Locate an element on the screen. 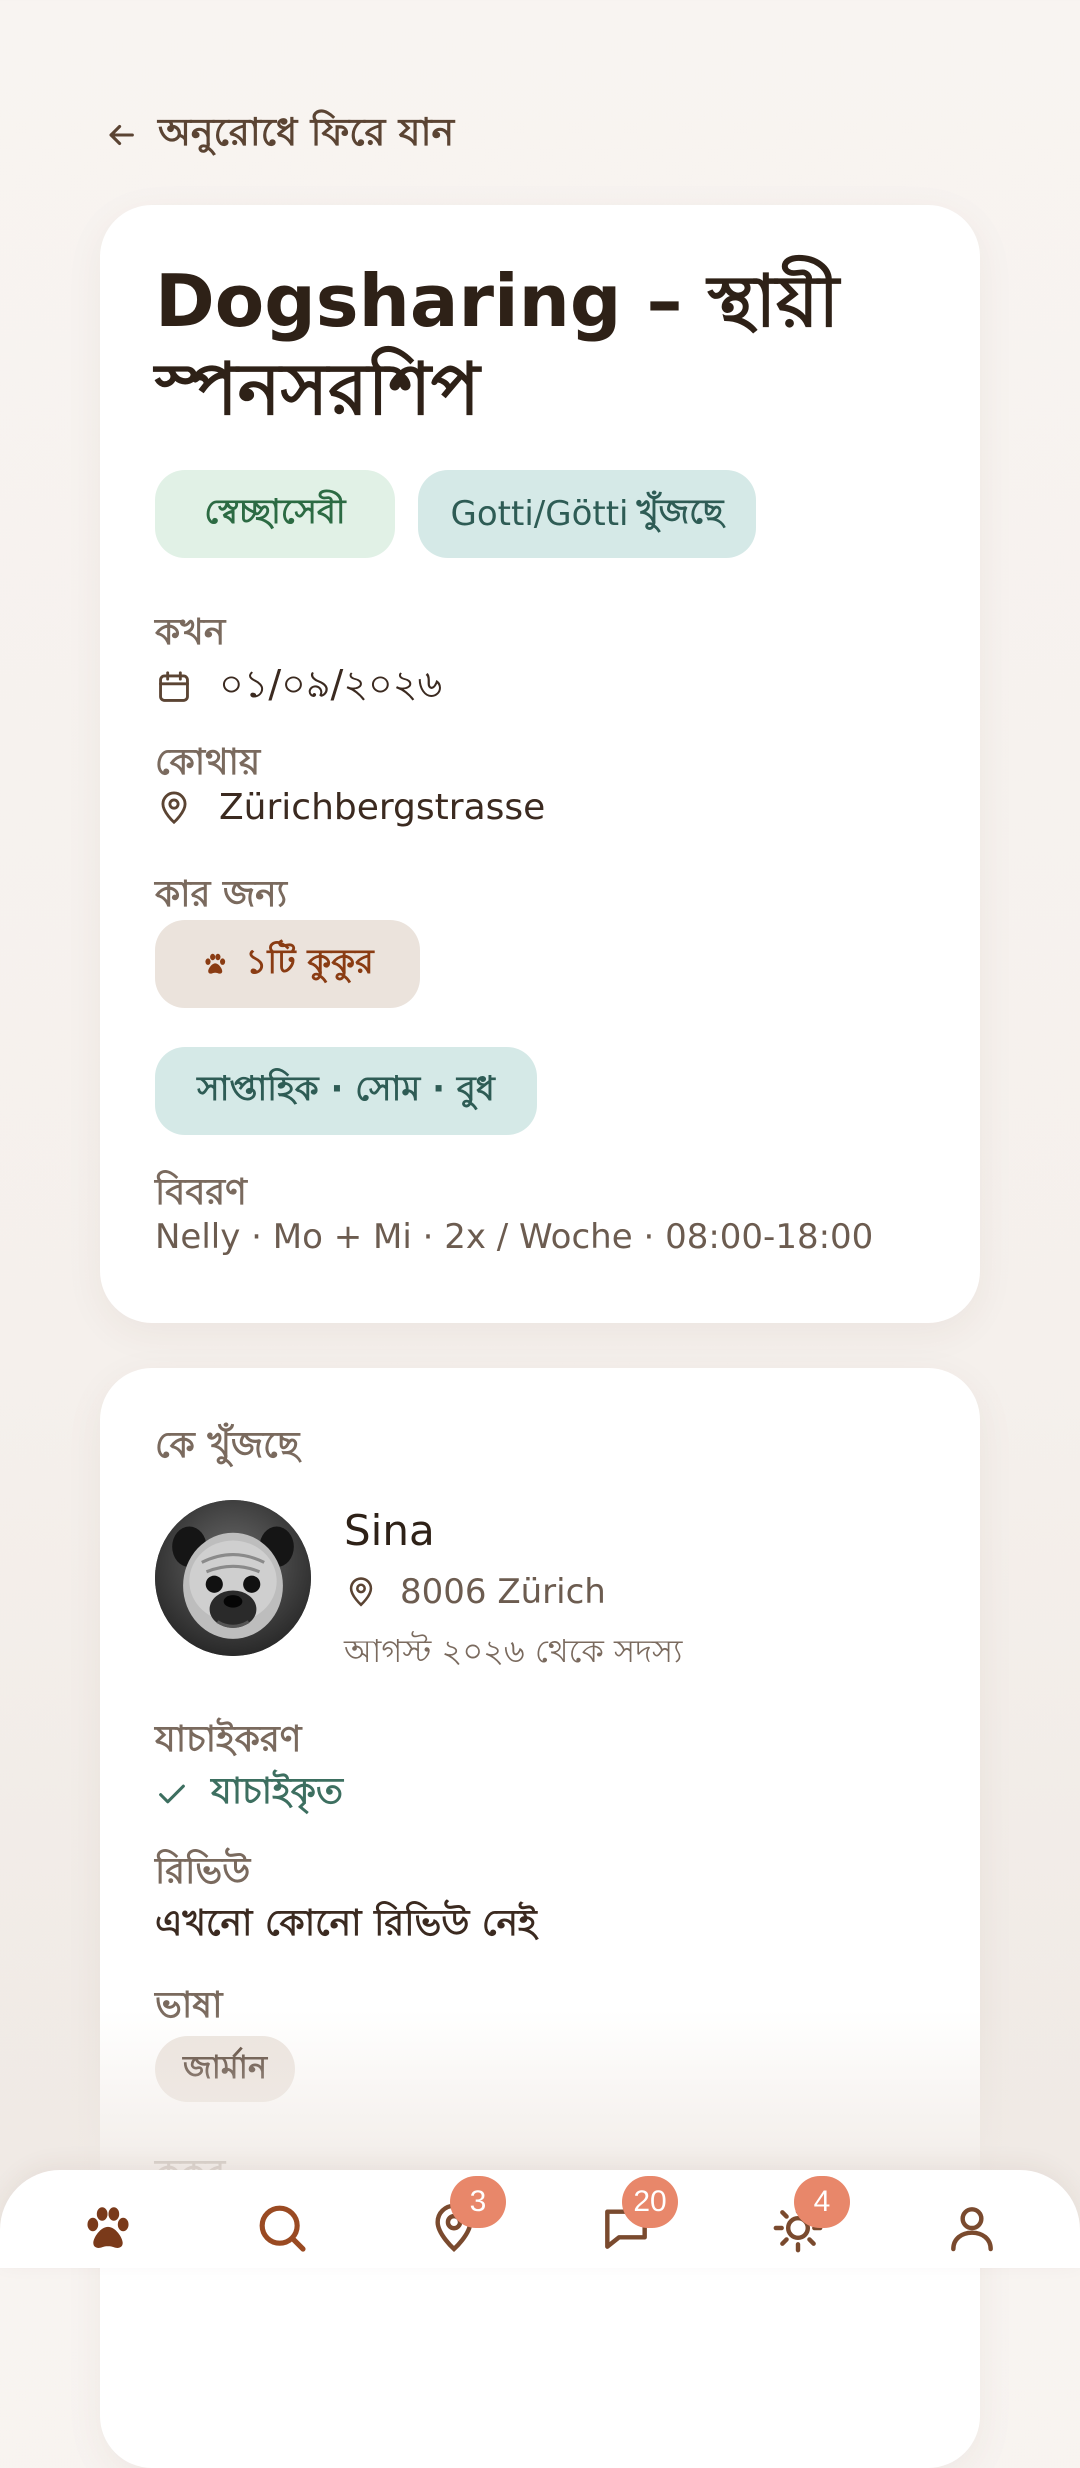  seeking-prefix: Gotti/Götti is located at coordinates (539, 514).